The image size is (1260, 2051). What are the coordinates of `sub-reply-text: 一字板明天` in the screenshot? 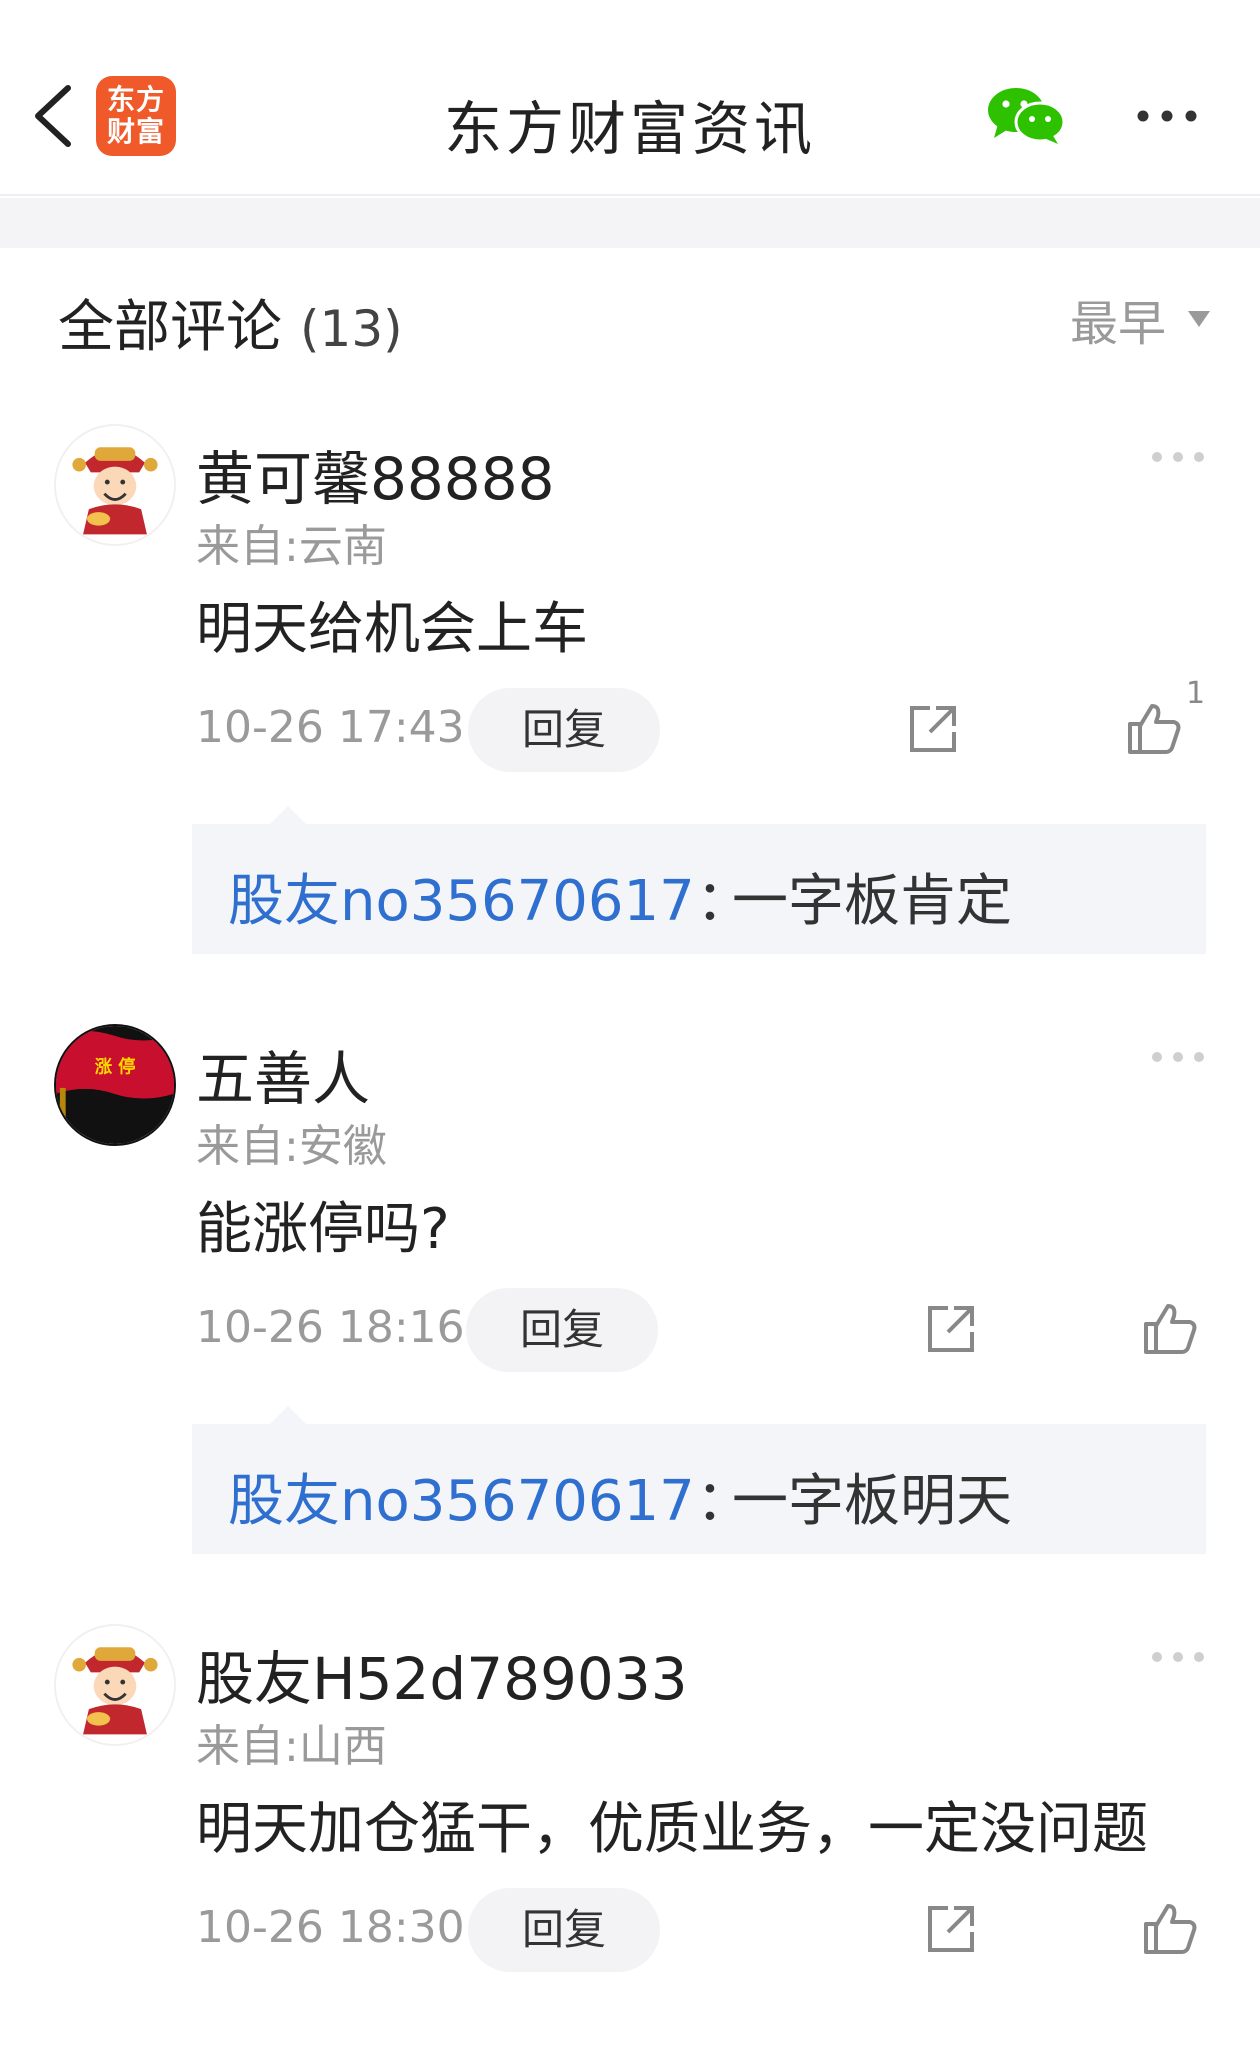 It's located at (872, 1501).